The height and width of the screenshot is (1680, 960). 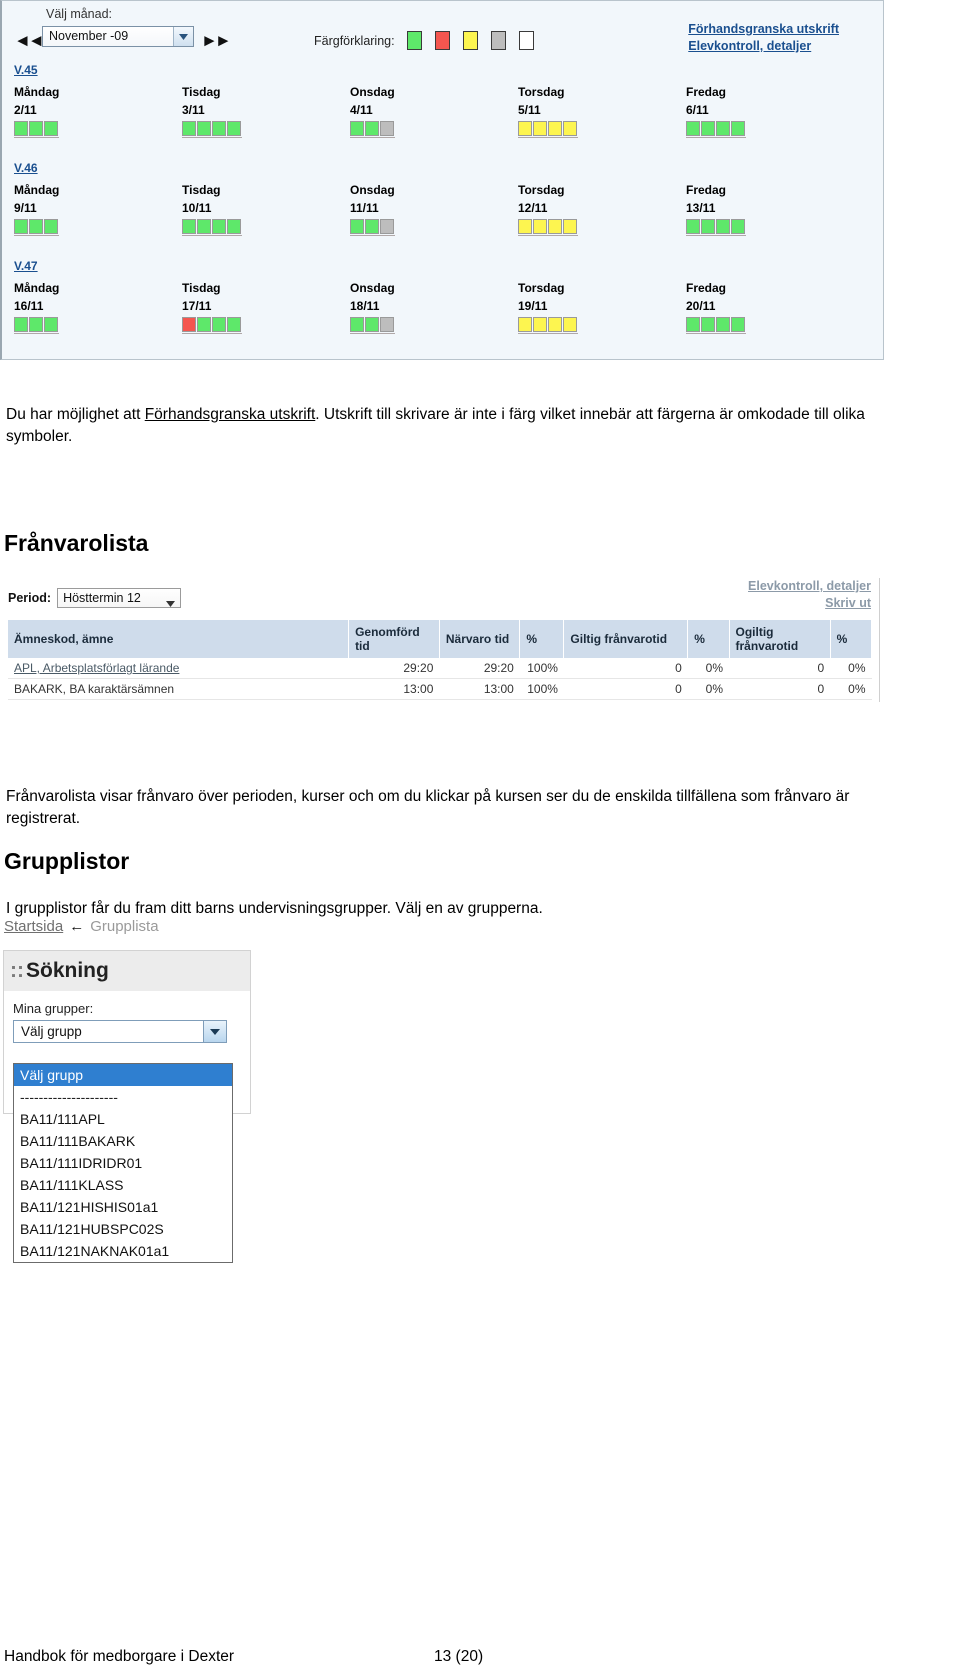 What do you see at coordinates (26, 168) in the screenshot?
I see `week-number-link: V.46` at bounding box center [26, 168].